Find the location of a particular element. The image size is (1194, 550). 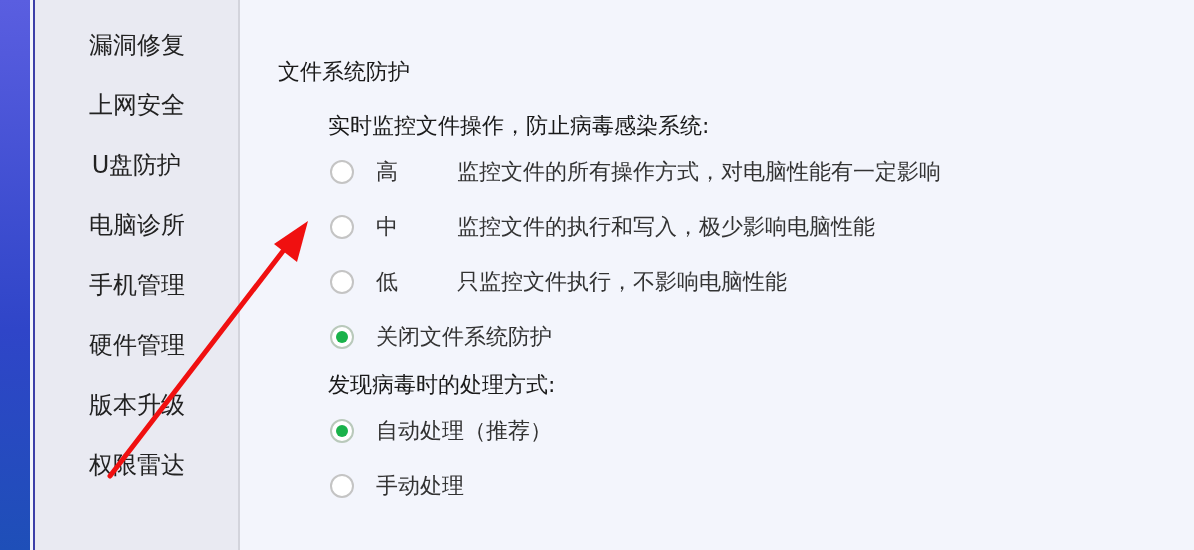

option-description: 监控文件的所有操作方式，对电脑性能有一定影响 is located at coordinates (699, 171).